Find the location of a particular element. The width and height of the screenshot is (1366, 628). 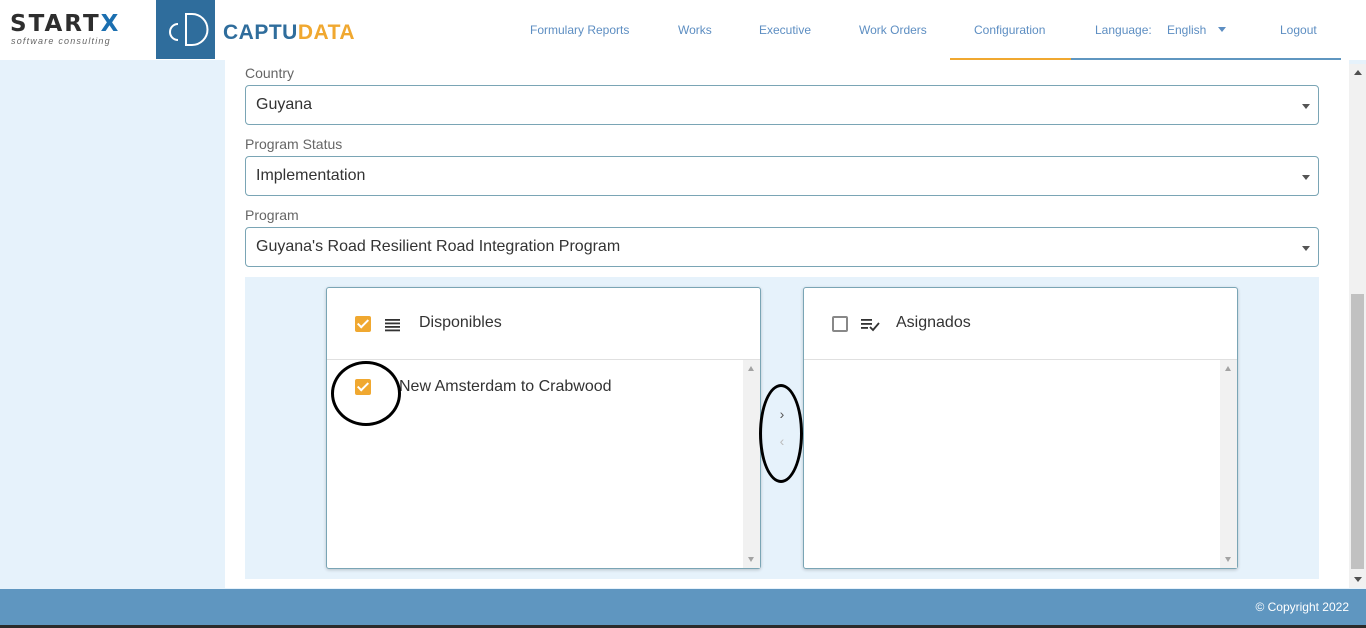

assigned-list-box: Asignados is located at coordinates (1020, 428).